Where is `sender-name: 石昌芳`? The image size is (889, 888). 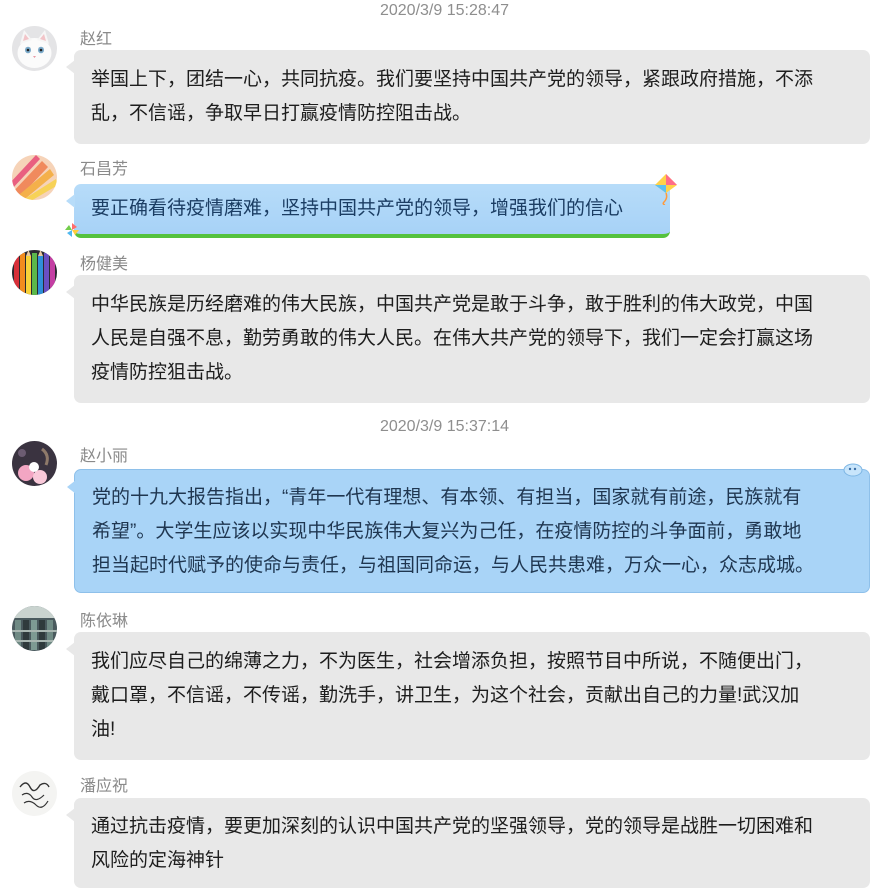
sender-name: 石昌芳 is located at coordinates (104, 169).